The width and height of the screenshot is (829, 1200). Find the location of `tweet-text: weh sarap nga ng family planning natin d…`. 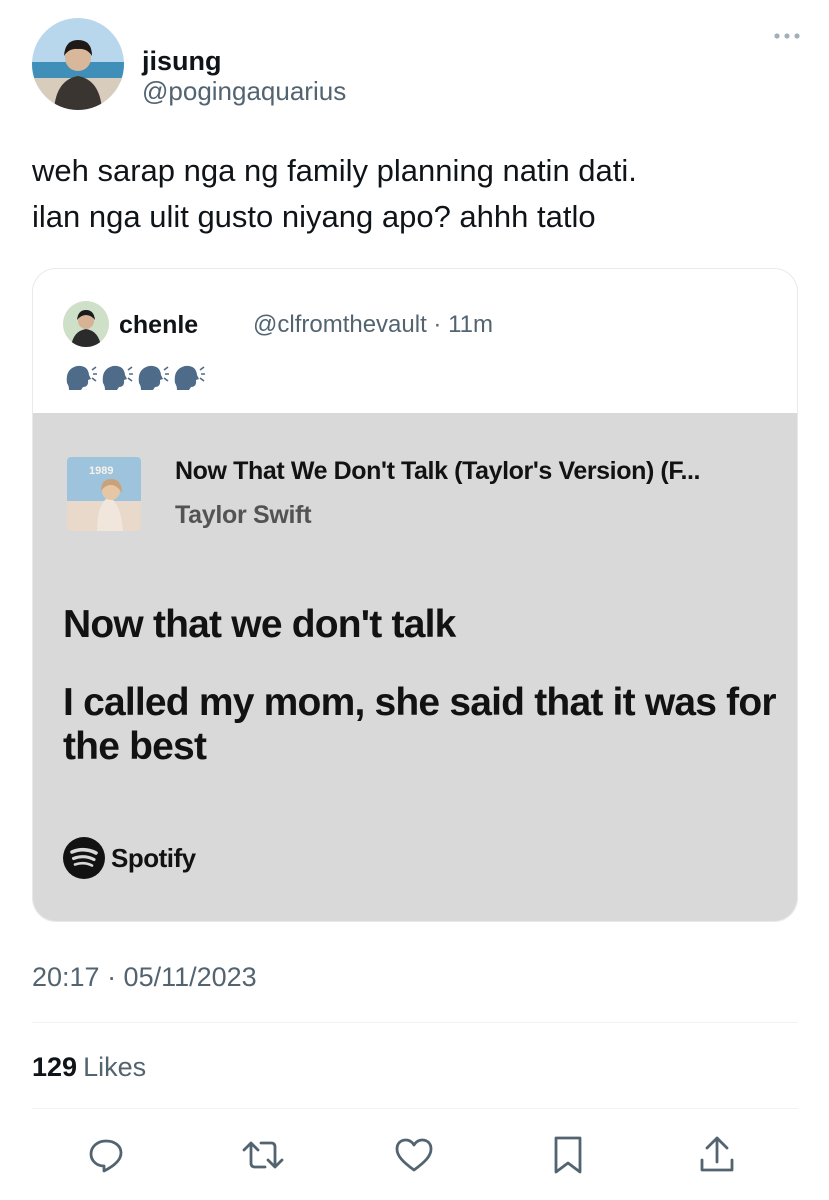

tweet-text: weh sarap nga ng family planning natin d… is located at coordinates (417, 194).